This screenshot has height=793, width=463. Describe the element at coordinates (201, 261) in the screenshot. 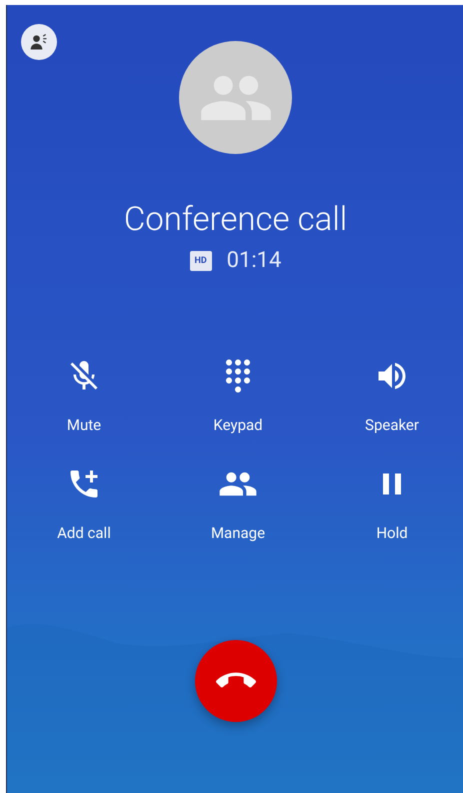

I see `hd-badge: HD` at that location.